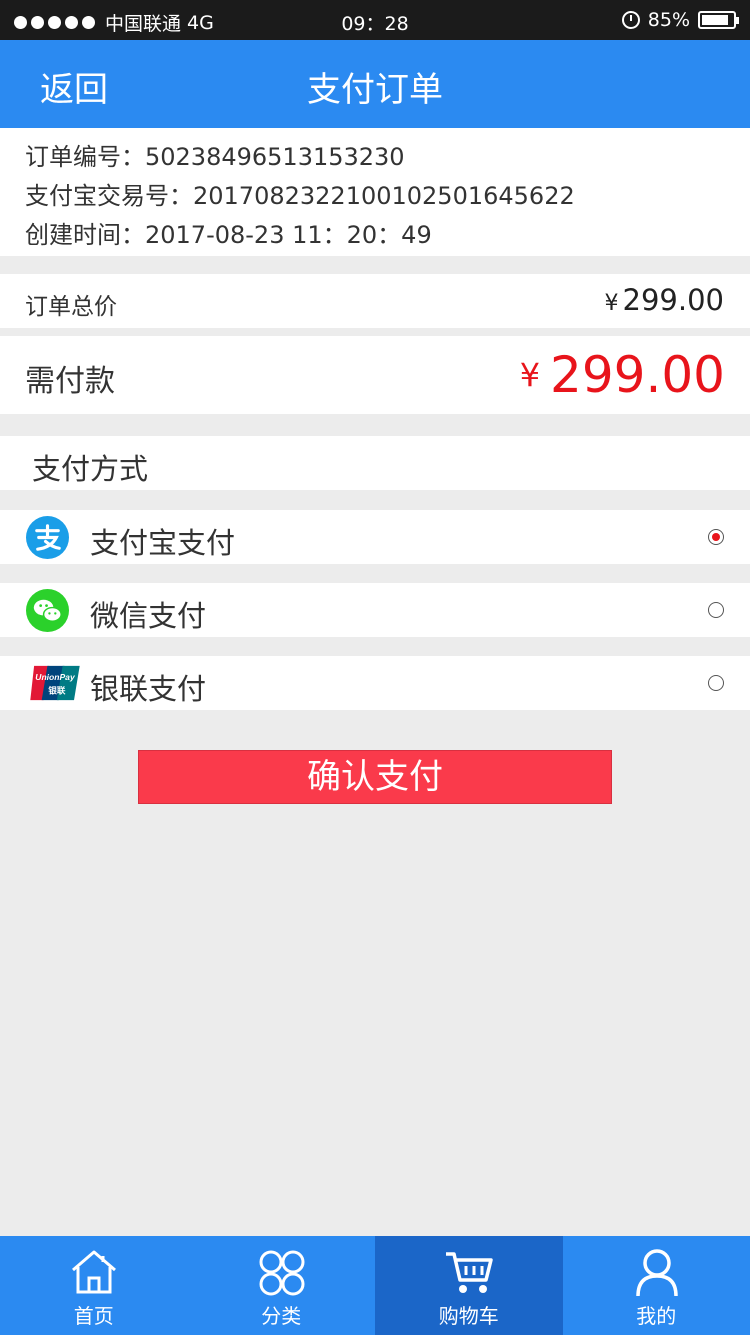  I want to click on payable-row: 需付款 ¥299.00, so click(375, 375).